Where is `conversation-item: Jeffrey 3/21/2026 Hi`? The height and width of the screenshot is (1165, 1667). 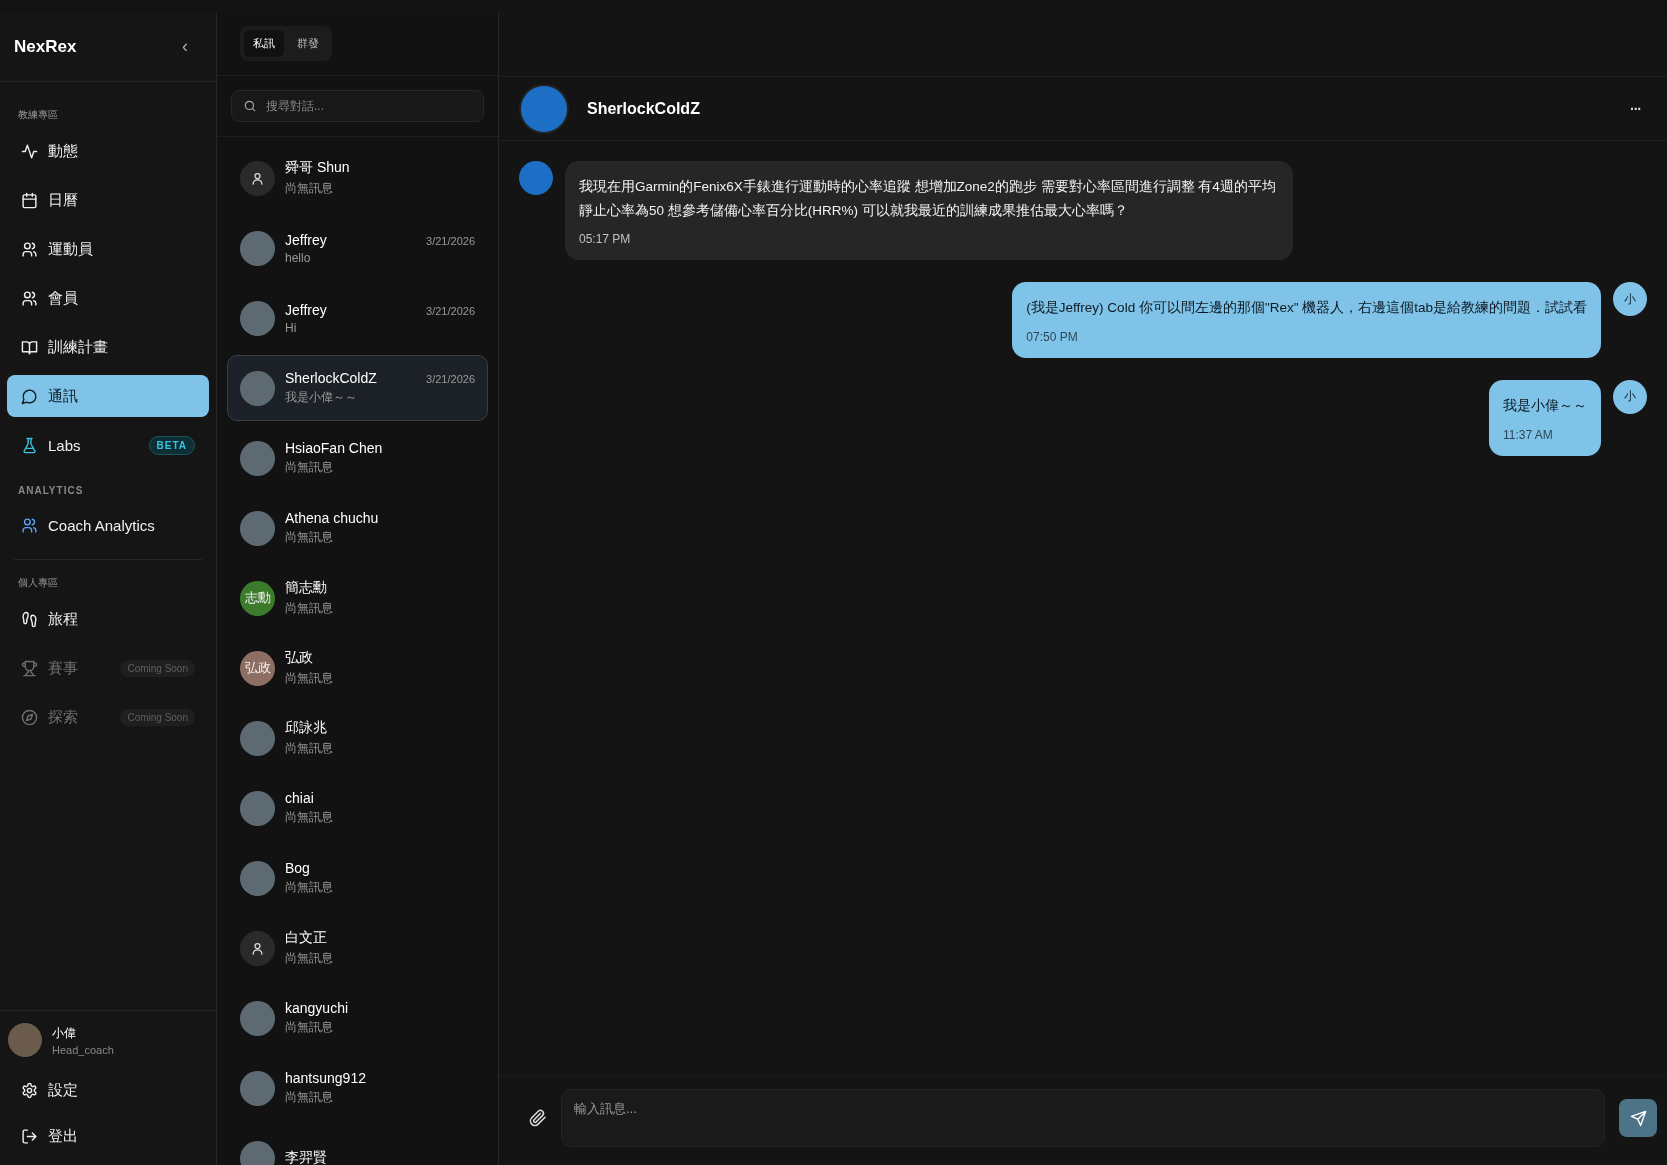 conversation-item: Jeffrey 3/21/2026 Hi is located at coordinates (357, 318).